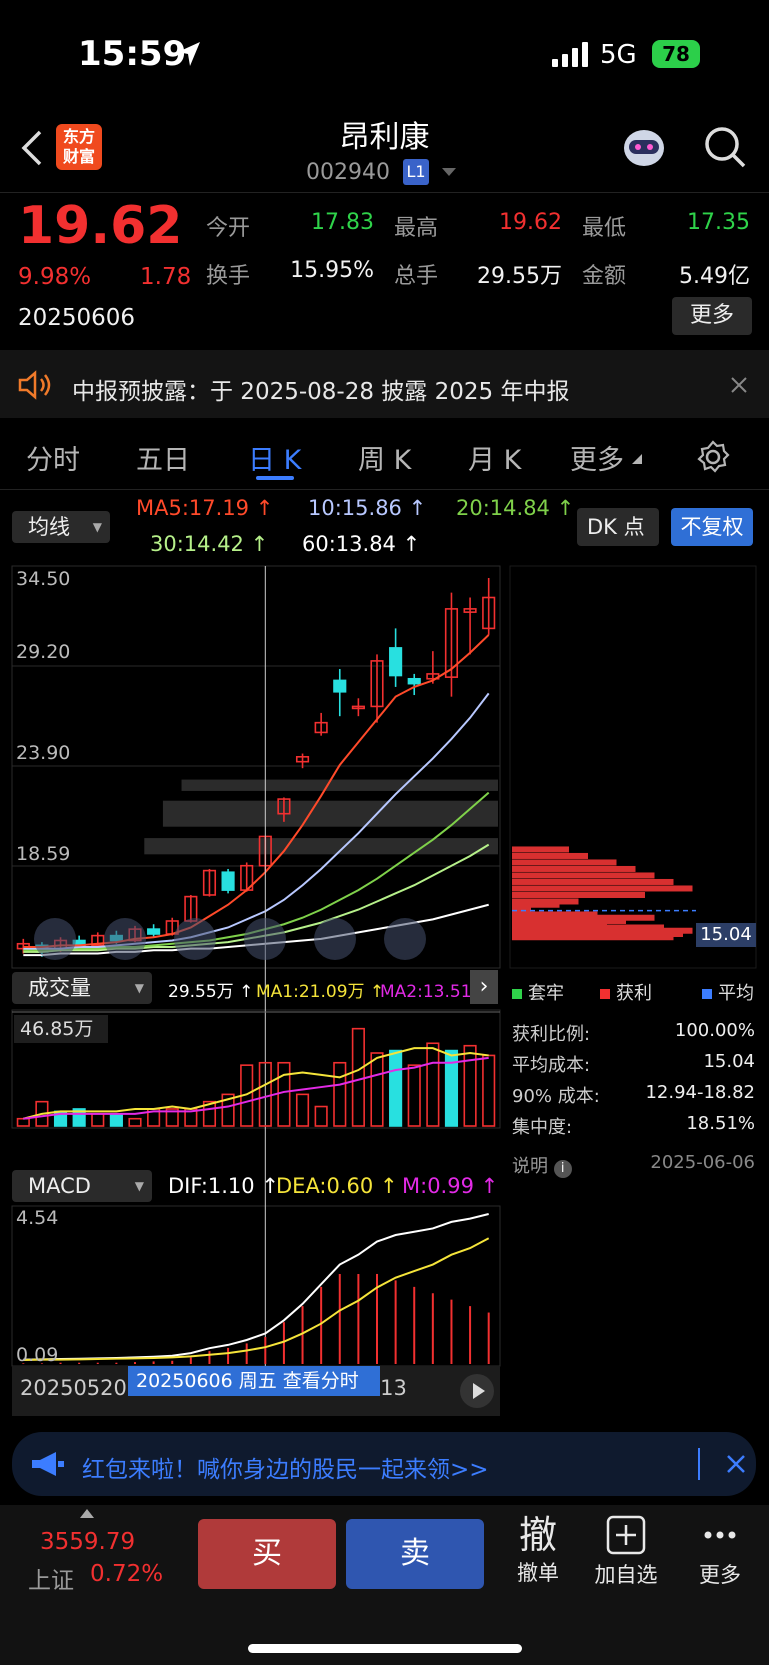 The width and height of the screenshot is (769, 1665). What do you see at coordinates (416, 172) in the screenshot?
I see `level-badge: L1` at bounding box center [416, 172].